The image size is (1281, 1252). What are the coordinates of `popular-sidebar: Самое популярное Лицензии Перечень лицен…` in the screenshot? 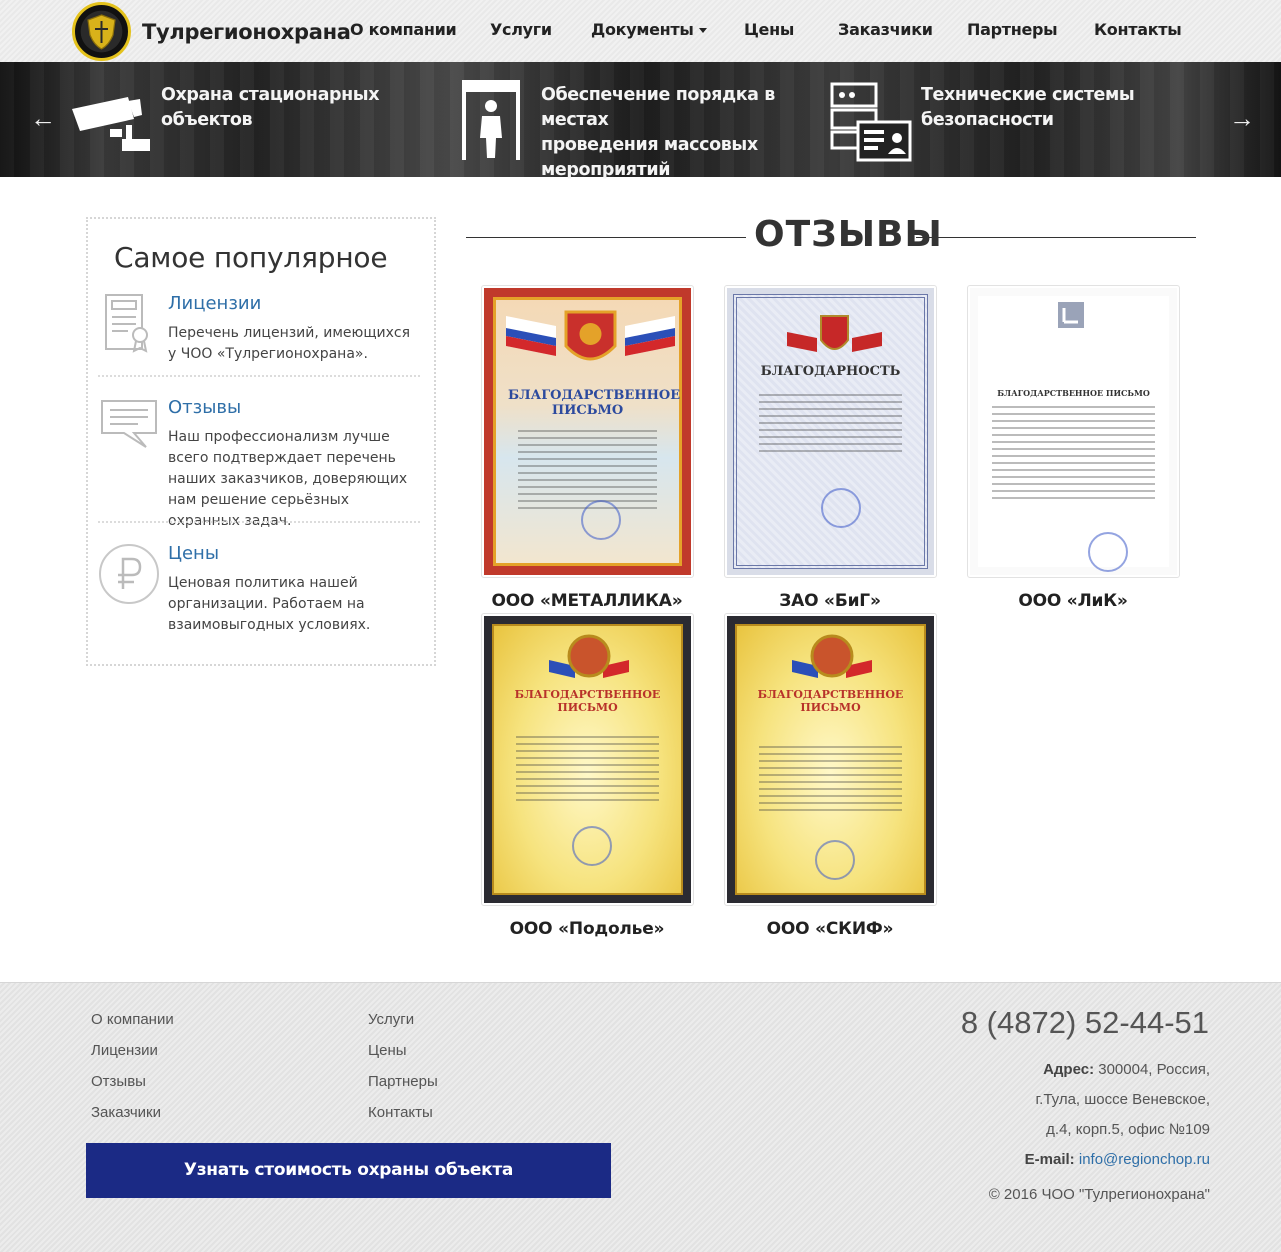 It's located at (261, 441).